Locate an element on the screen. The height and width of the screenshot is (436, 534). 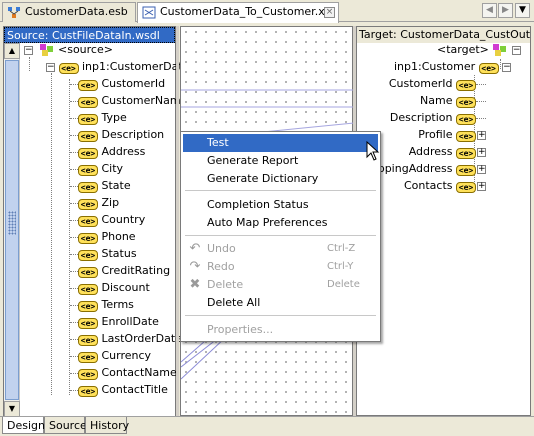
menu-item-delete: ✖ Delete Delete is located at coordinates (280, 285).